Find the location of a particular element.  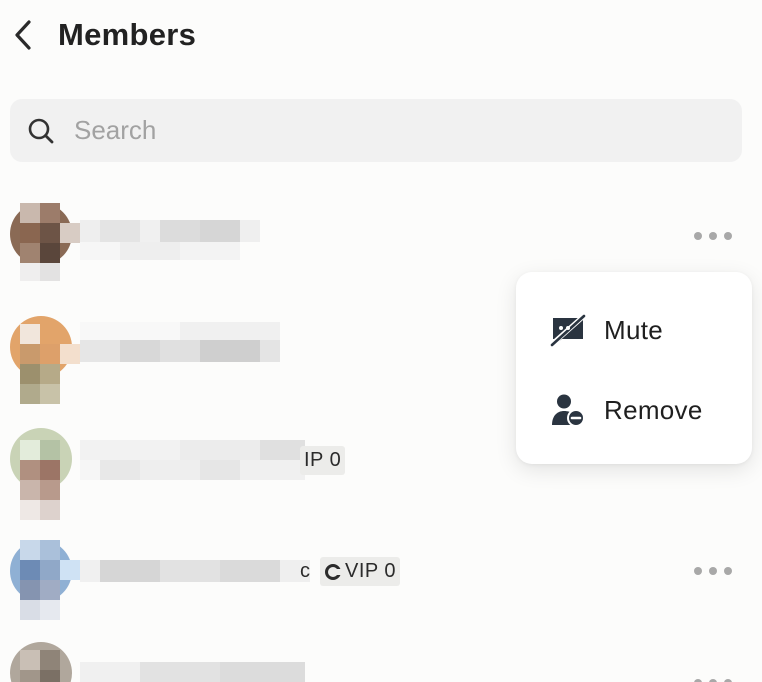

back-button is located at coordinates (23, 35).